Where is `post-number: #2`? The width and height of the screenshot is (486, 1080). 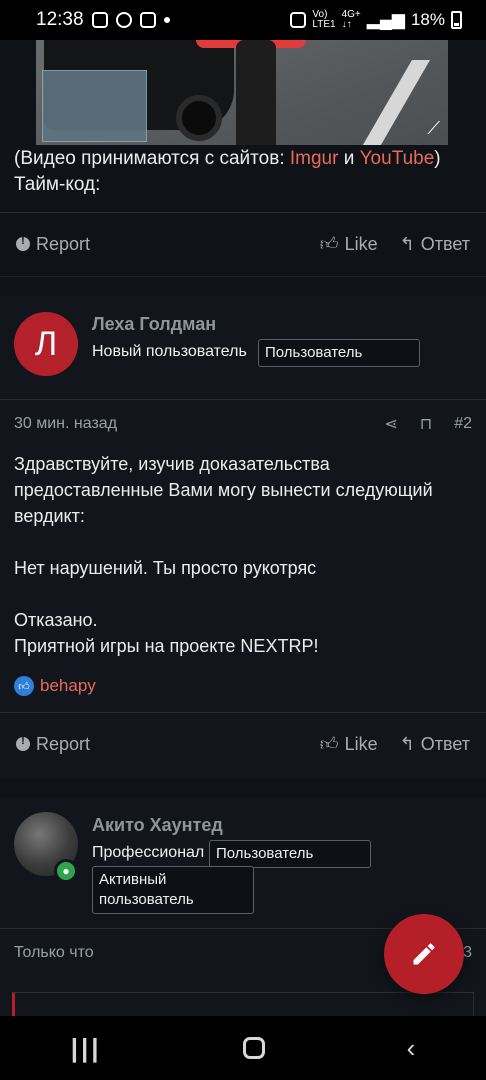 post-number: #2 is located at coordinates (463, 424).